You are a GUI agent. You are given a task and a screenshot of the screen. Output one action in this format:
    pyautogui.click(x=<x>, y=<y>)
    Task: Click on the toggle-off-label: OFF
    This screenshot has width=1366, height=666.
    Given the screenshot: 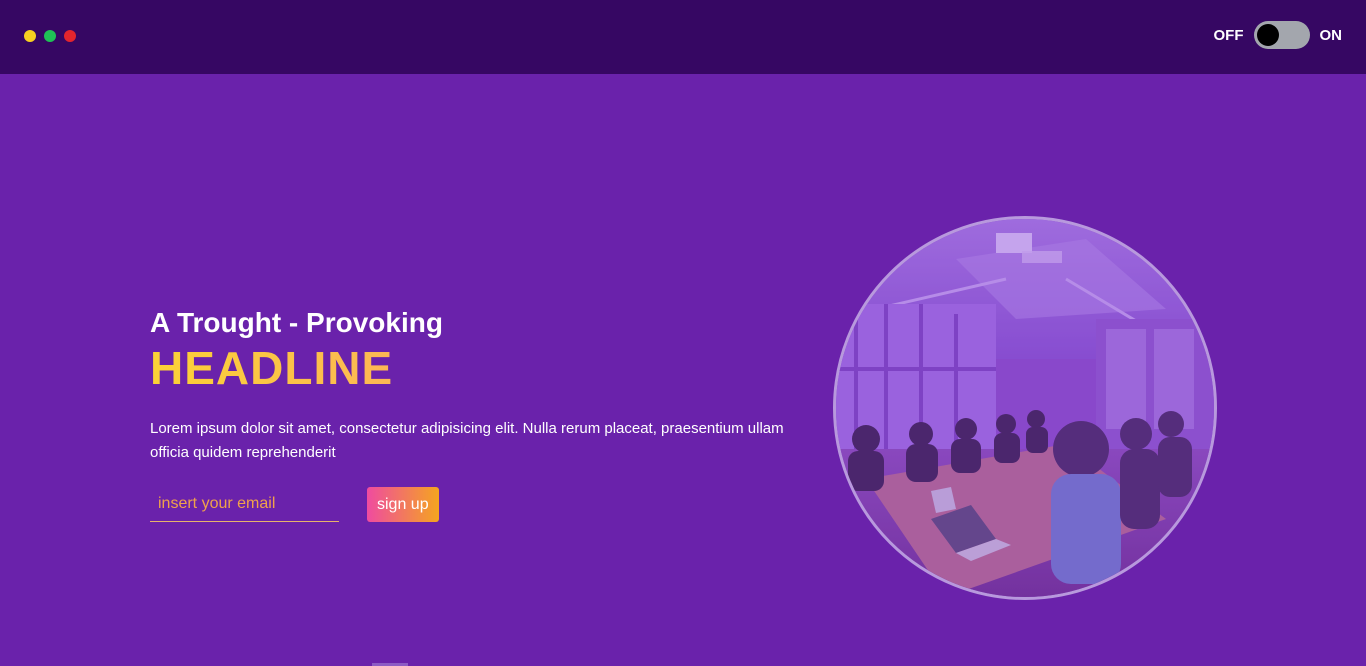 What is the action you would take?
    pyautogui.click(x=1228, y=35)
    